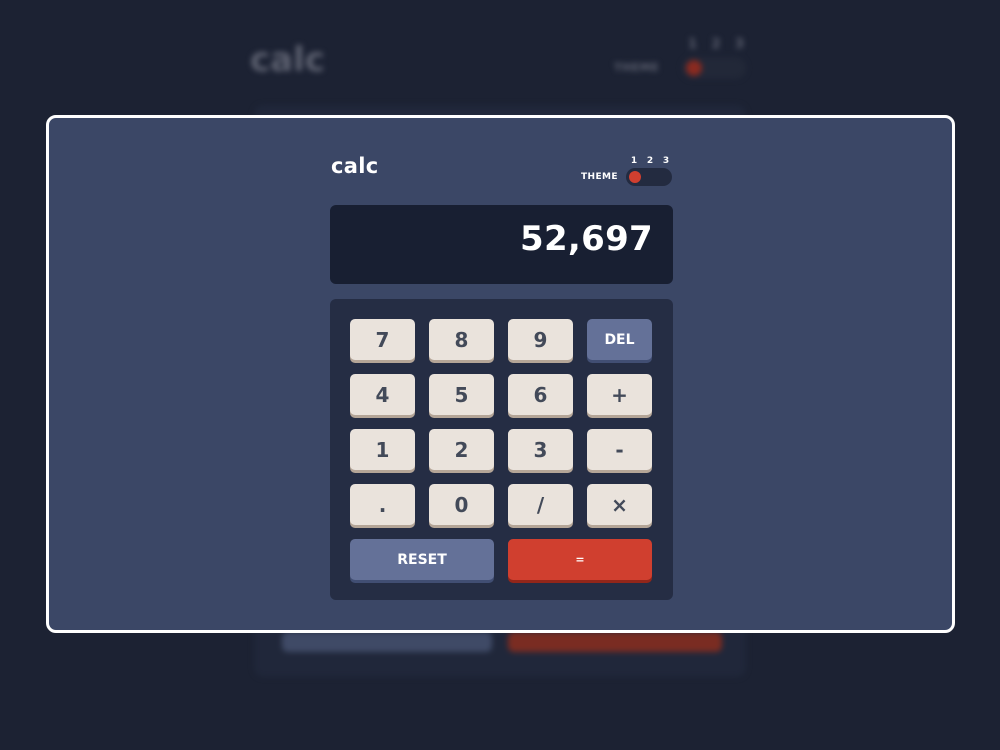  I want to click on key-1: 1, so click(382, 449).